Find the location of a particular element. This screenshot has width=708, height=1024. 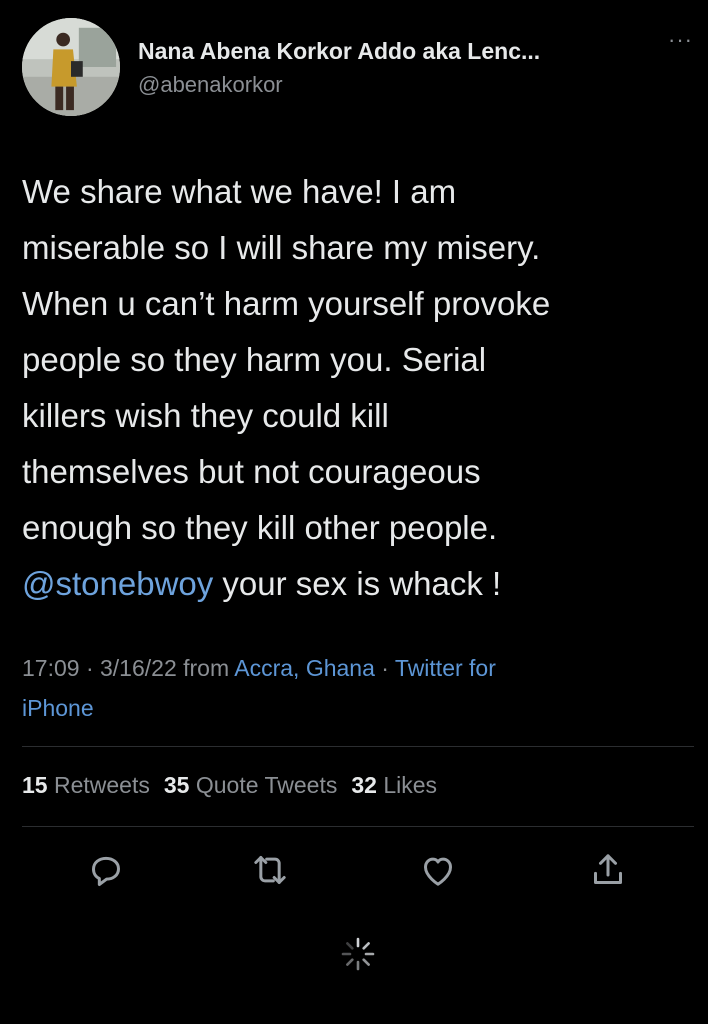

engagement-stats: 15 Retweets 35 Quote Tweets 32 Likes is located at coordinates (229, 785).